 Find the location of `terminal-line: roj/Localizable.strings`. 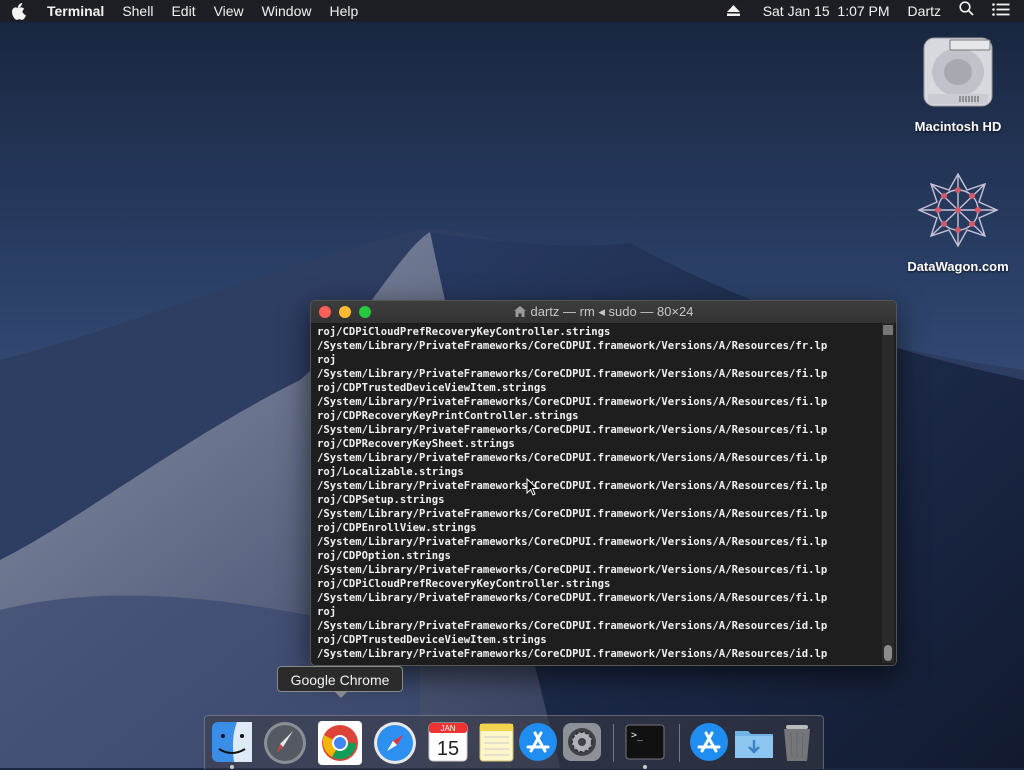

terminal-line: roj/Localizable.strings is located at coordinates (390, 472).